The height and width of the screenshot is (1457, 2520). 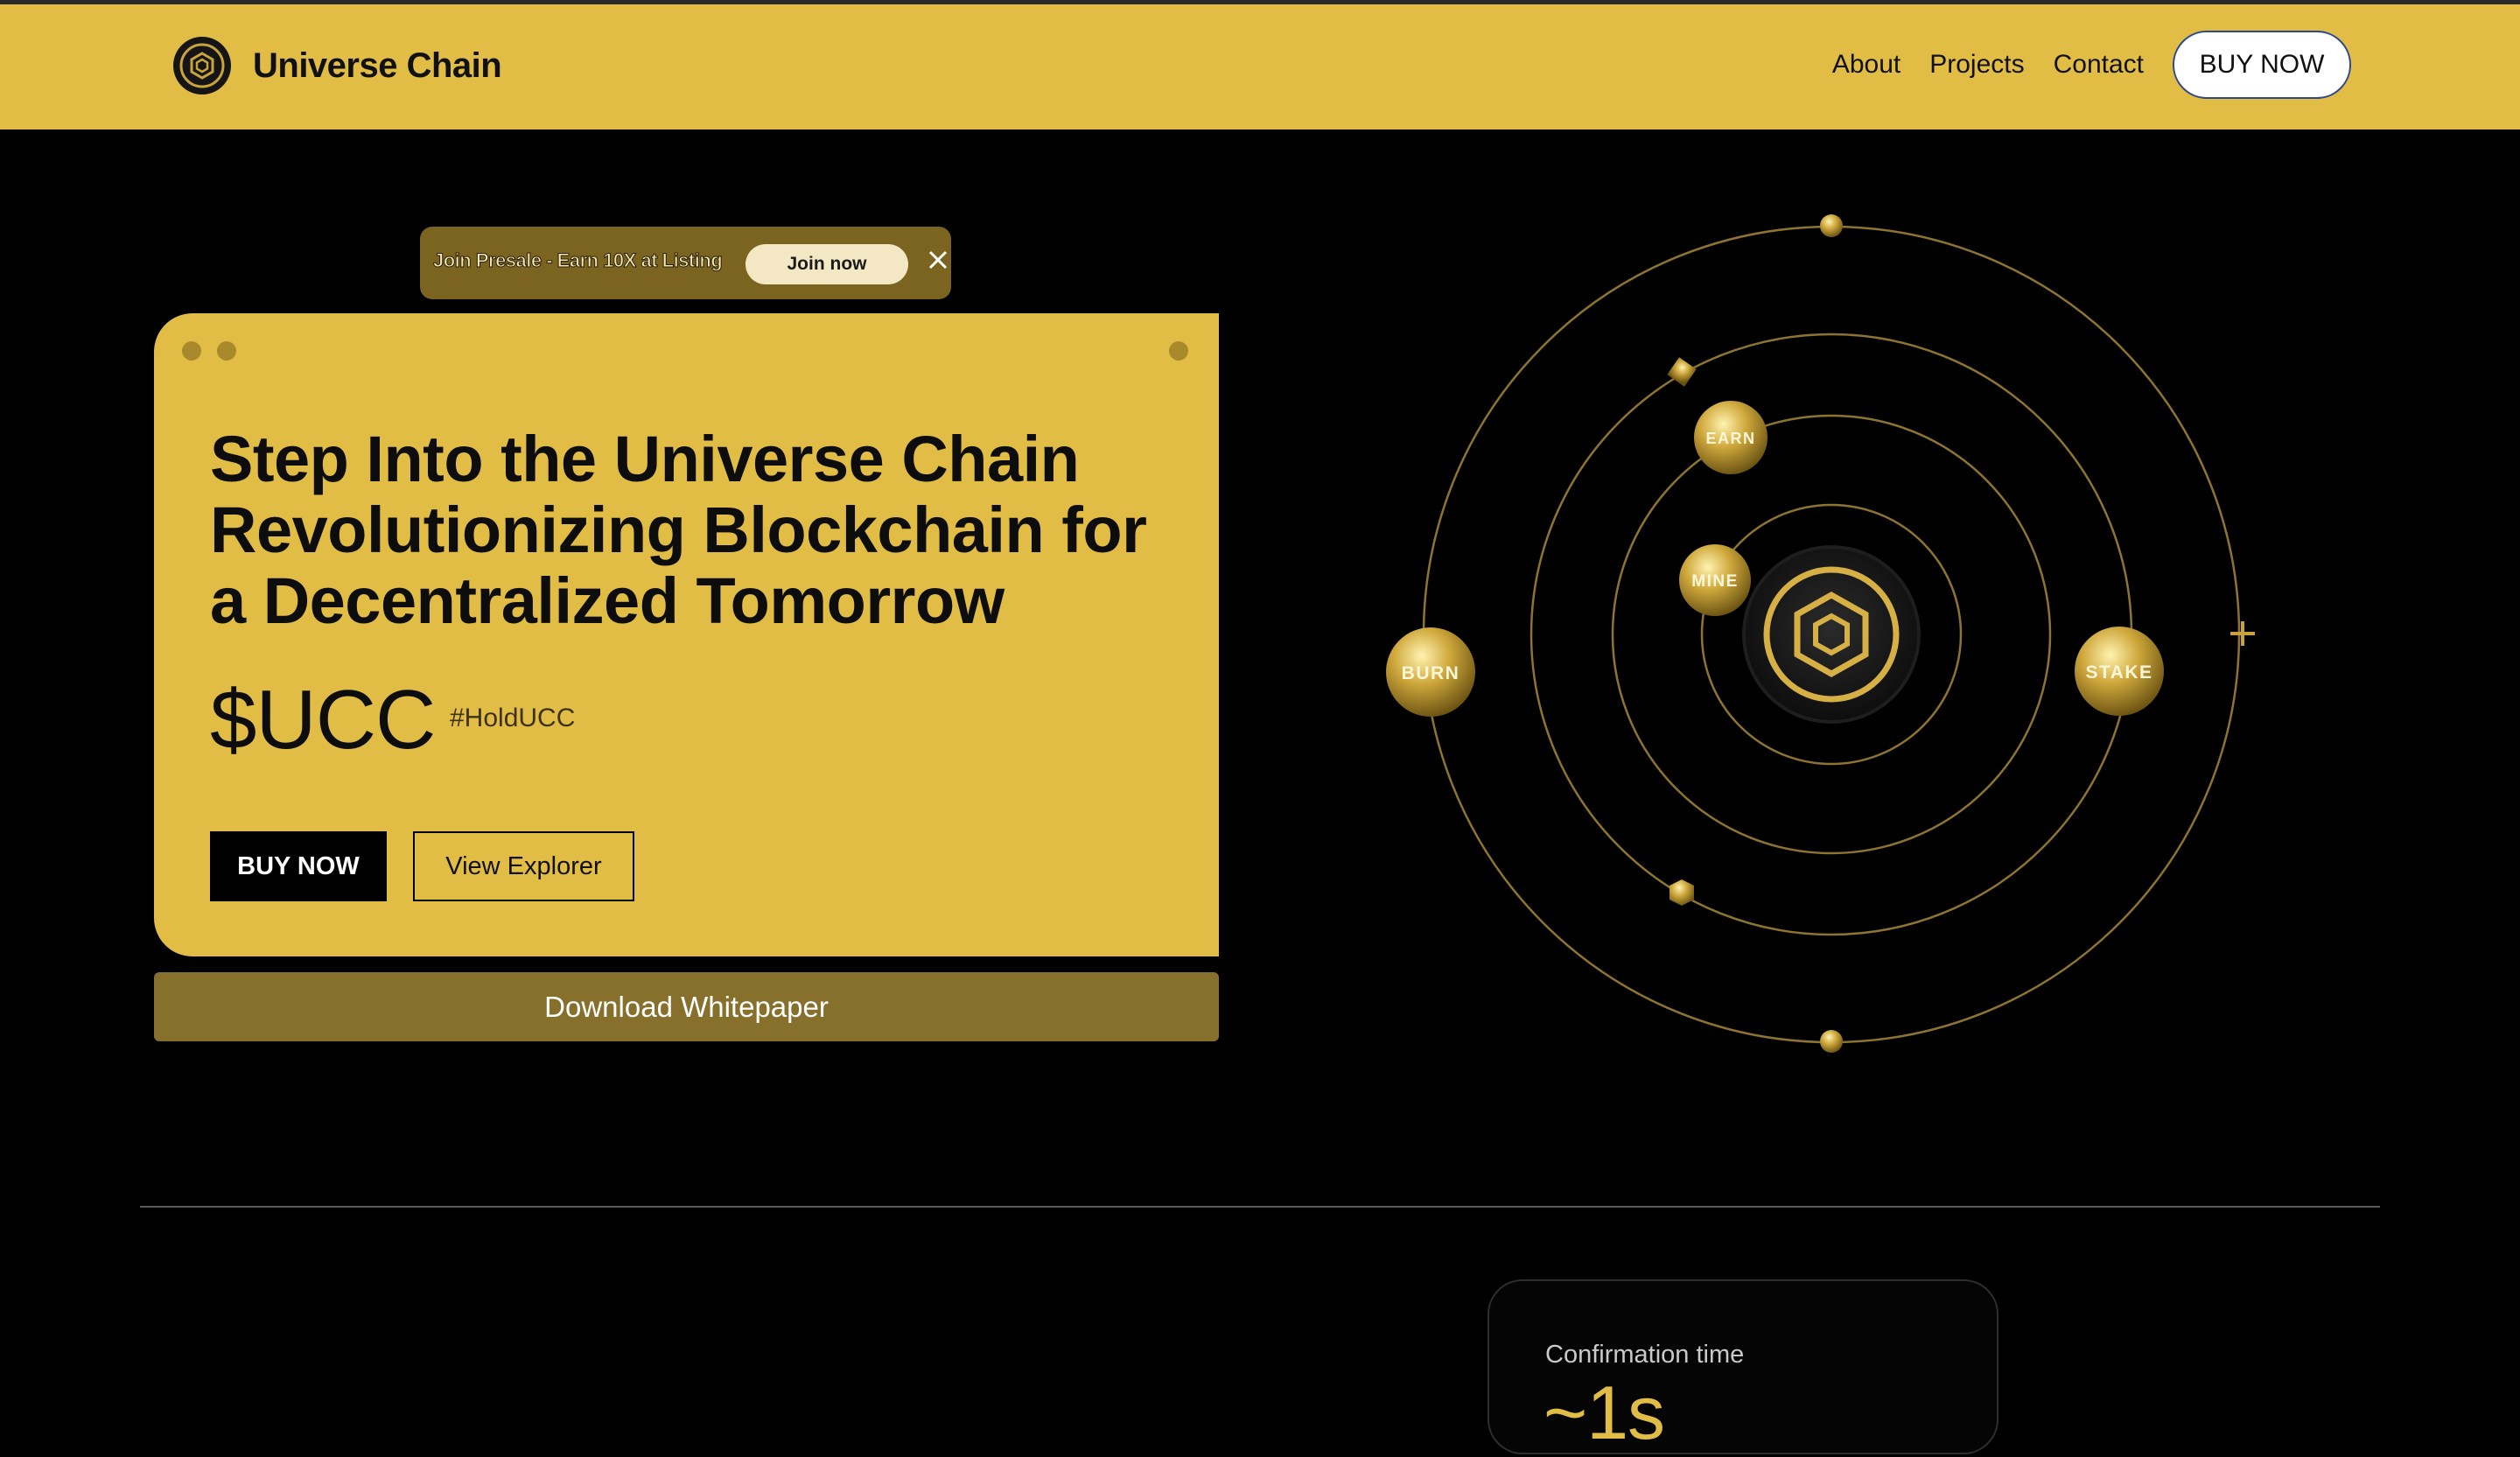 I want to click on planet-label-mine: MINE, so click(x=1715, y=581).